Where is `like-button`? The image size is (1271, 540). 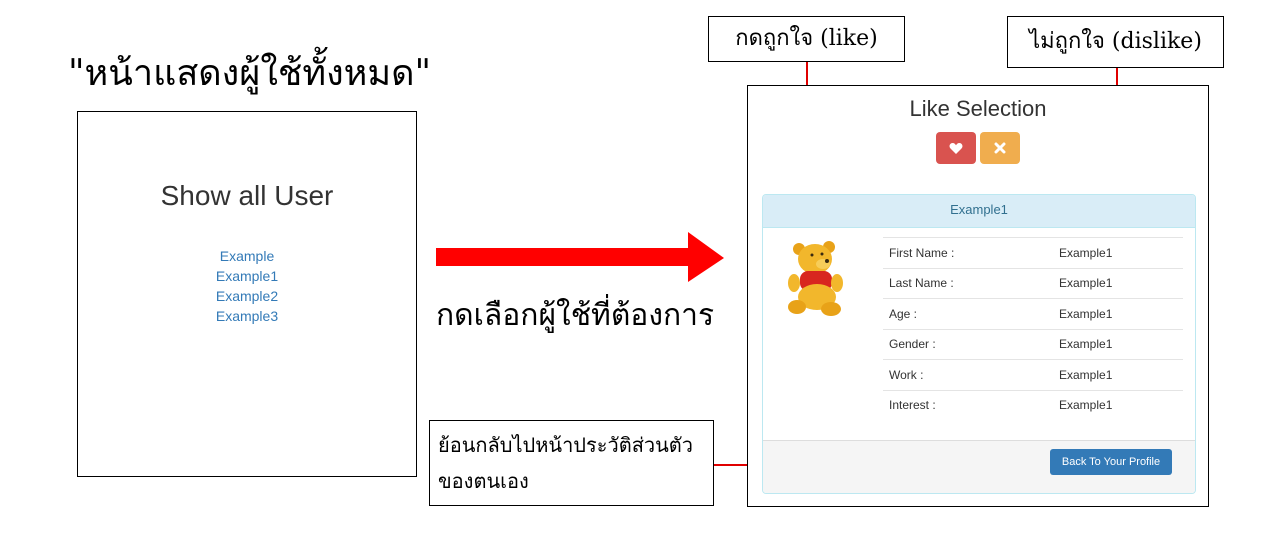
like-button is located at coordinates (956, 148).